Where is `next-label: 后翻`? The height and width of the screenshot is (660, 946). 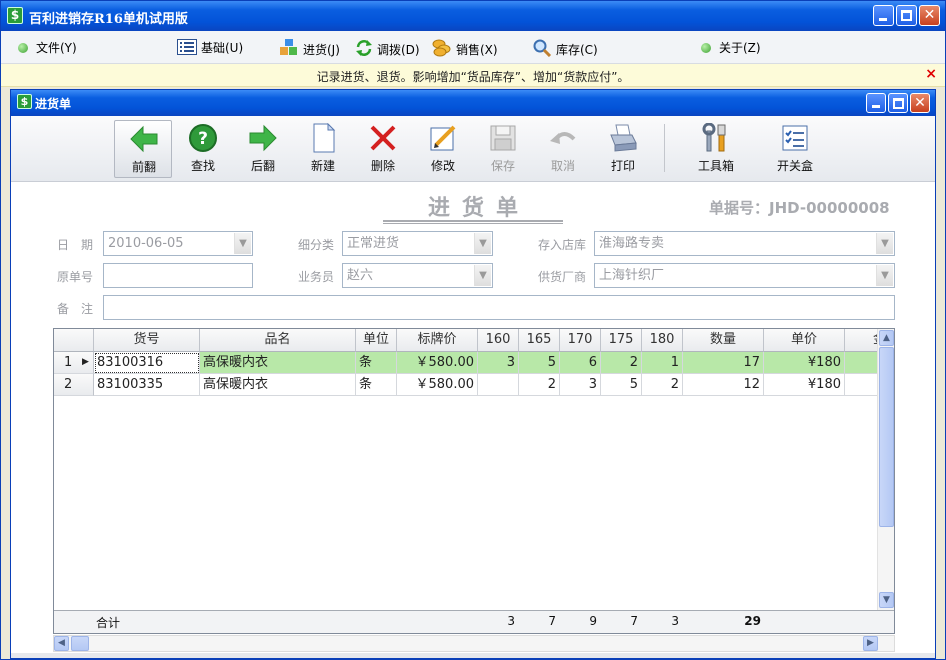 next-label: 后翻 is located at coordinates (262, 166).